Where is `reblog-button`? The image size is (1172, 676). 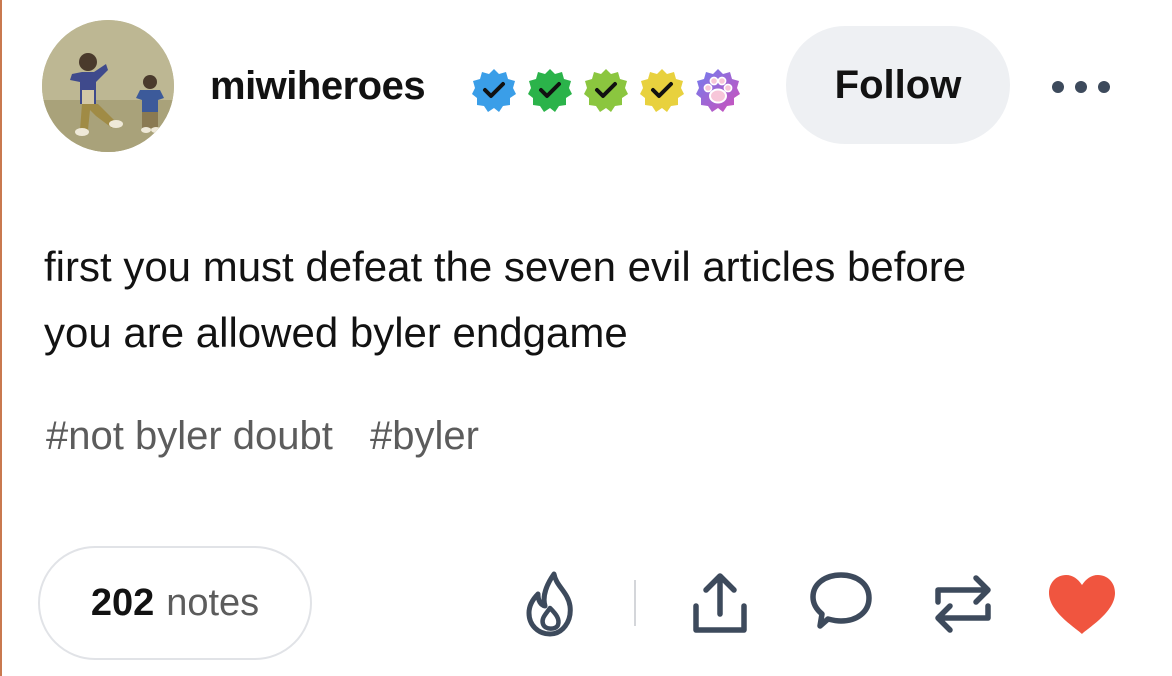
reblog-button is located at coordinates (963, 603).